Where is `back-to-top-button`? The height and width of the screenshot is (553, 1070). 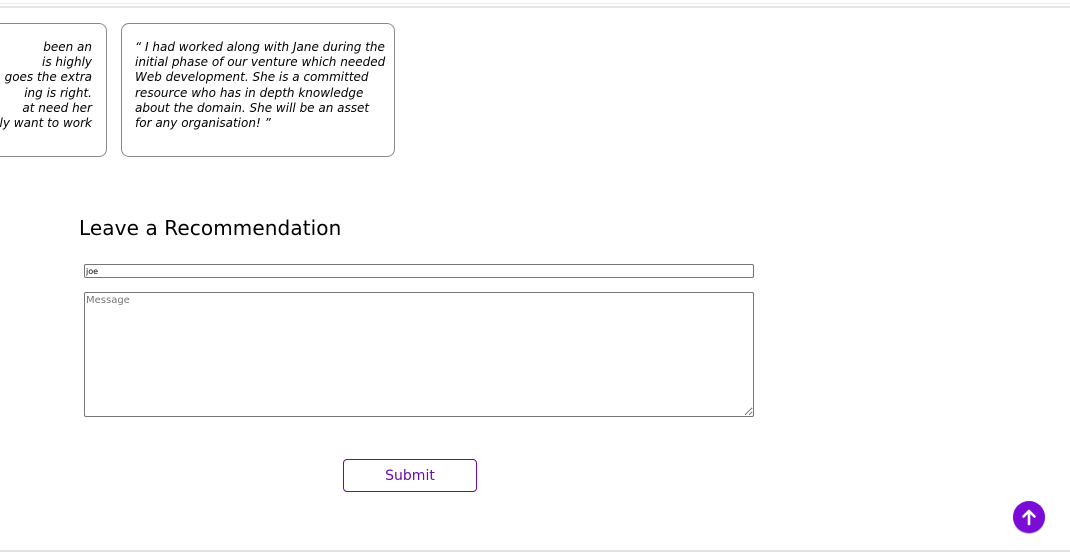 back-to-top-button is located at coordinates (1029, 517).